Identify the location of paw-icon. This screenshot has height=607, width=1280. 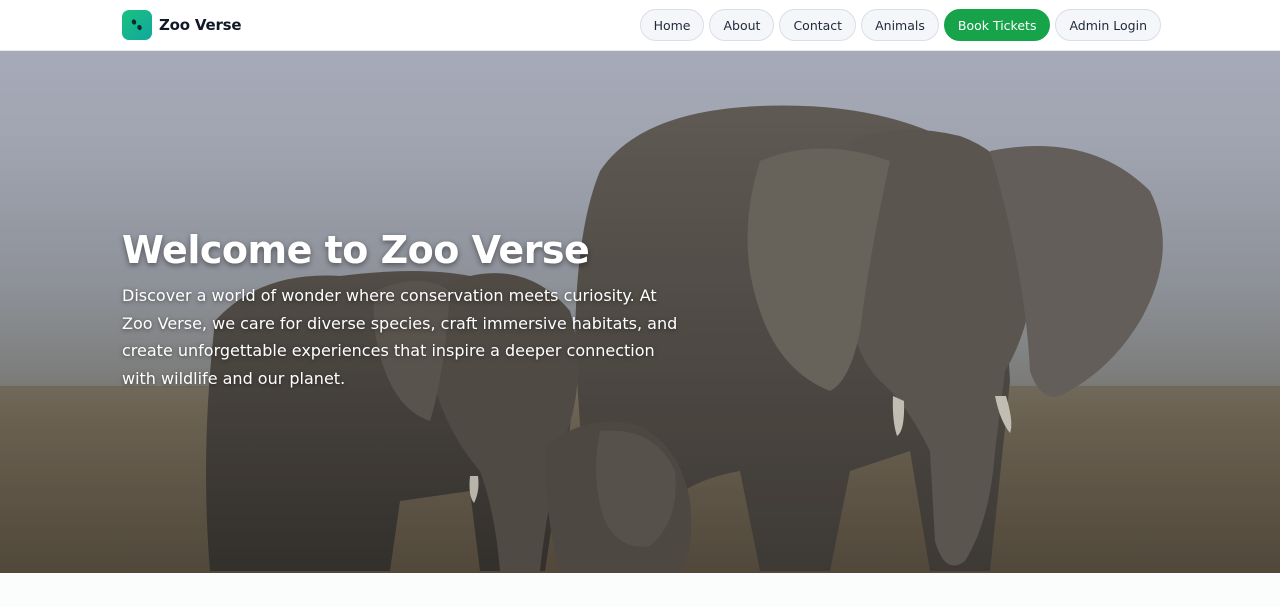
(137, 25).